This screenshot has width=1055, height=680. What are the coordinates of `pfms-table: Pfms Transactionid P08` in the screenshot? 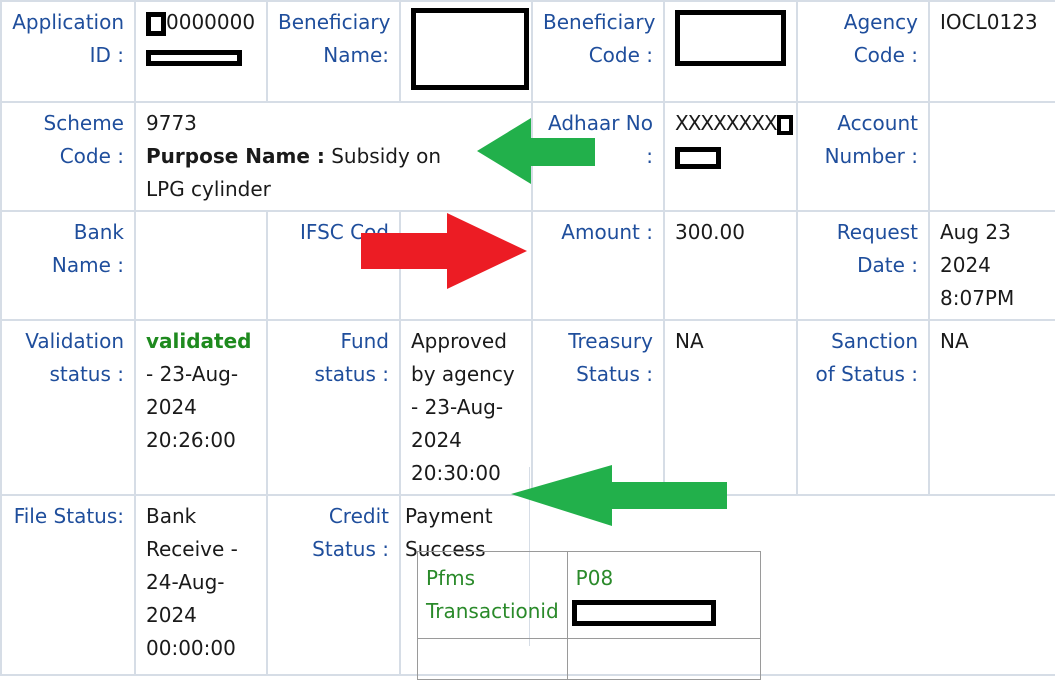 It's located at (589, 615).